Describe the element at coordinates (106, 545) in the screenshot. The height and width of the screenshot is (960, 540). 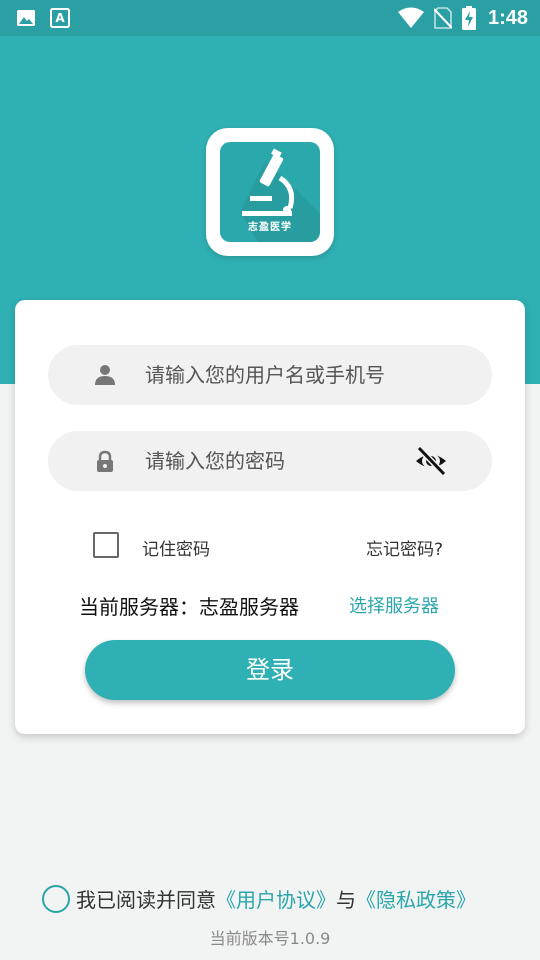
I see `remember-password-checkbox` at that location.